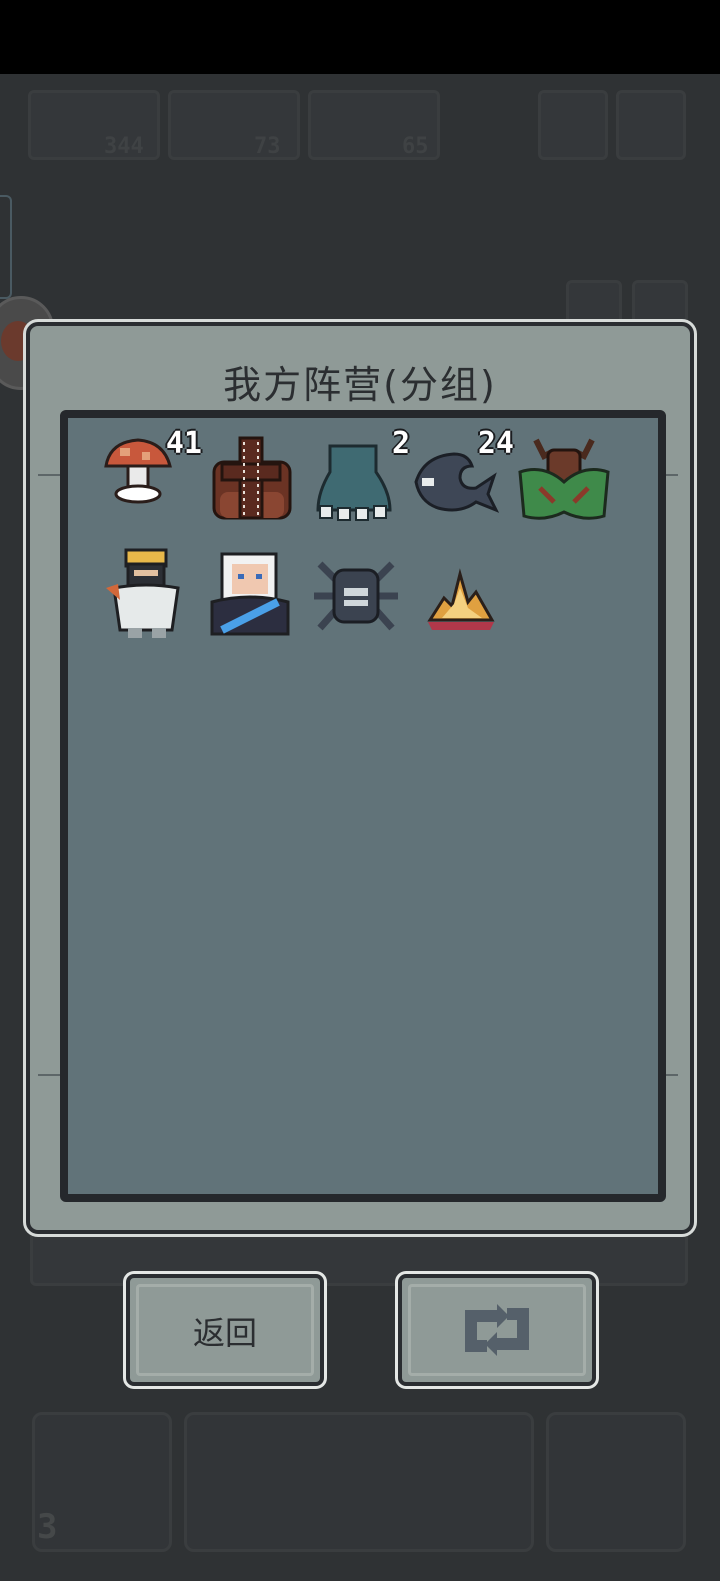  I want to click on unit-antlered-beast, so click(564, 482).